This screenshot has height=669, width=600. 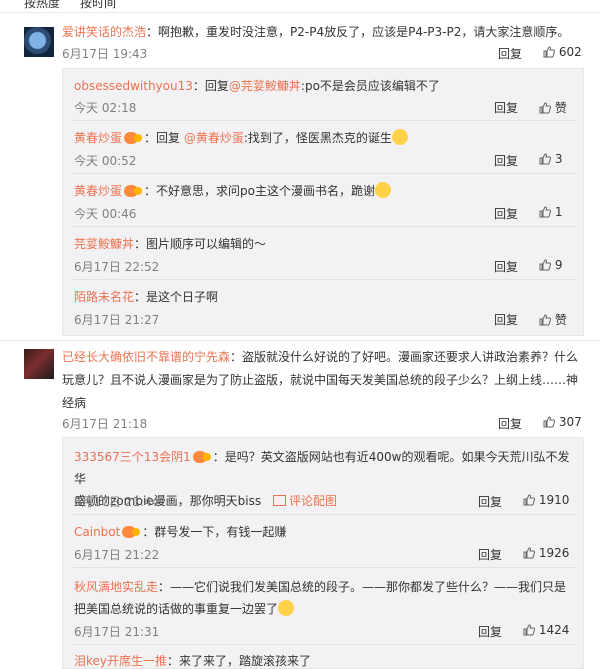 What do you see at coordinates (117, 632) in the screenshot?
I see `reply-time: 6月17日 21:31` at bounding box center [117, 632].